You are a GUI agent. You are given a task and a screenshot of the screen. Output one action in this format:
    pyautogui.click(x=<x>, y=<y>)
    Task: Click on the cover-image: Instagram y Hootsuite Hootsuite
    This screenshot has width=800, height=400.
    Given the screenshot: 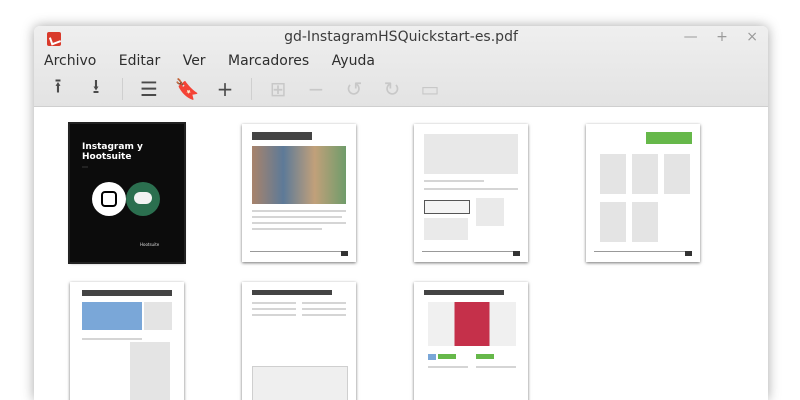 What is the action you would take?
    pyautogui.click(x=127, y=193)
    